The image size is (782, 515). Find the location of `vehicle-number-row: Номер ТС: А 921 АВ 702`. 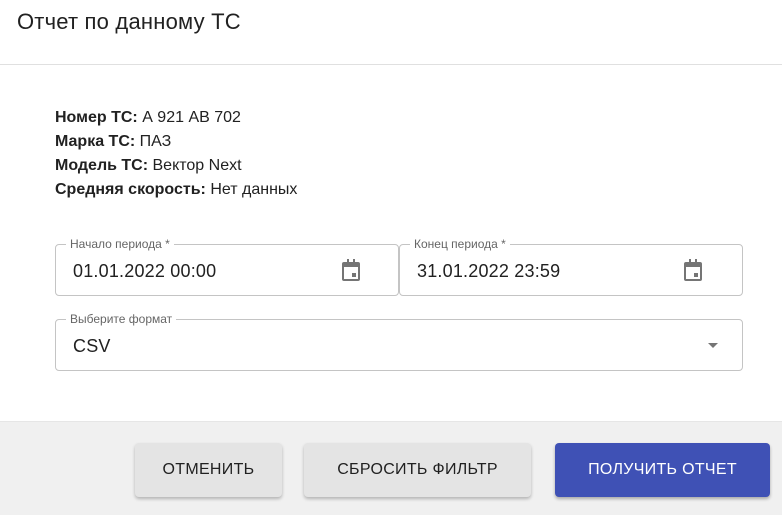

vehicle-number-row: Номер ТС: А 921 АВ 702 is located at coordinates (176, 118).